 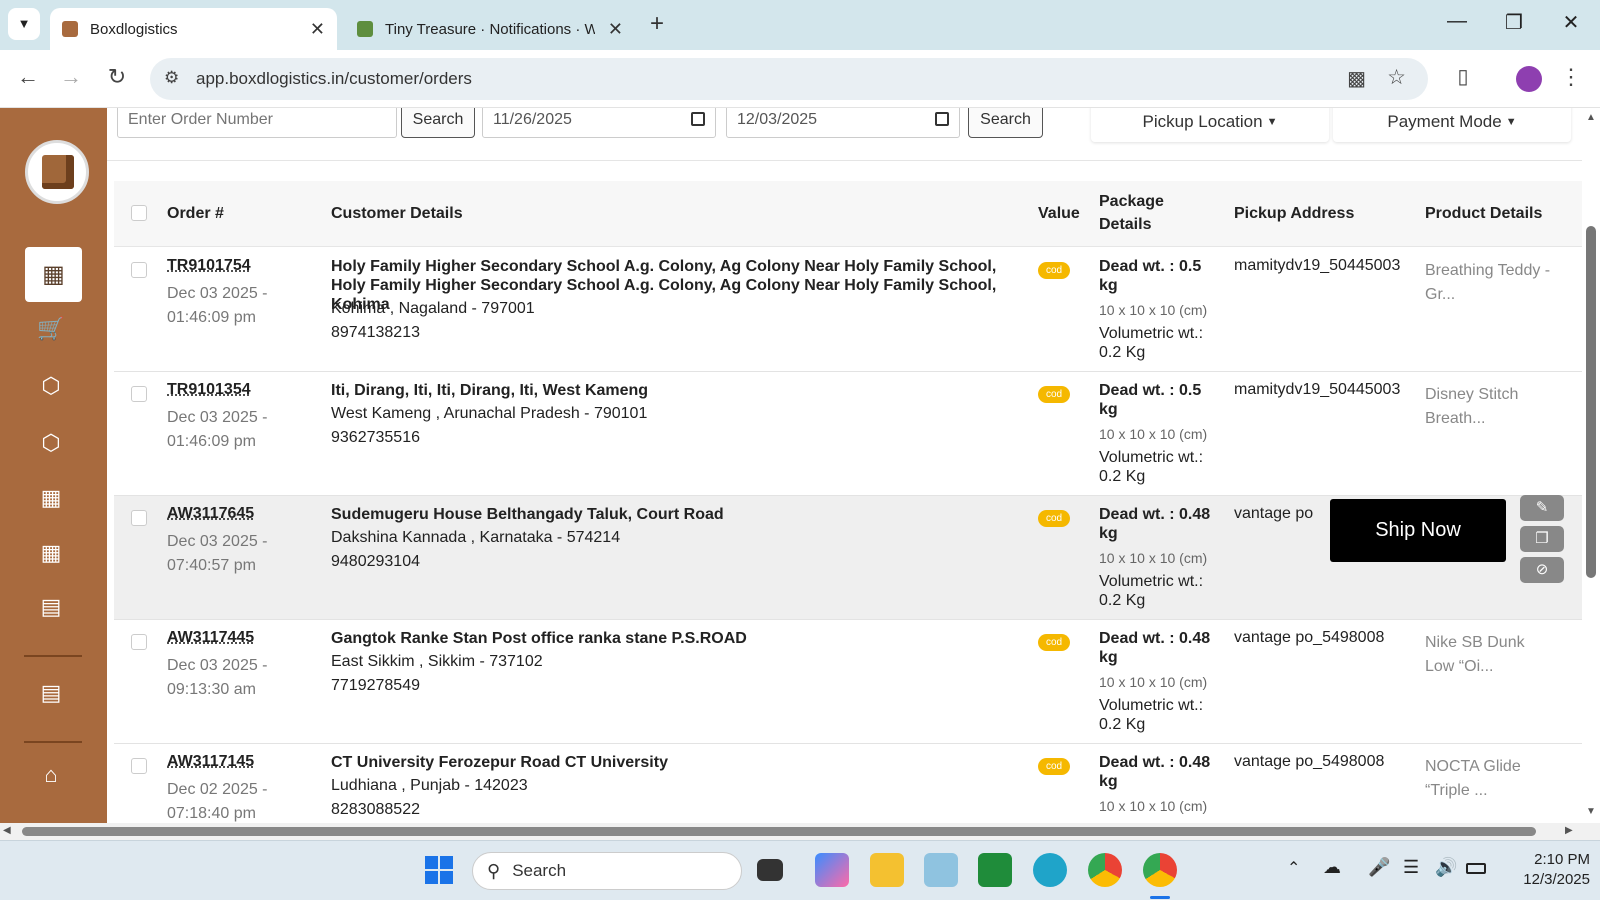 What do you see at coordinates (832, 870) in the screenshot?
I see `copilot-icon` at bounding box center [832, 870].